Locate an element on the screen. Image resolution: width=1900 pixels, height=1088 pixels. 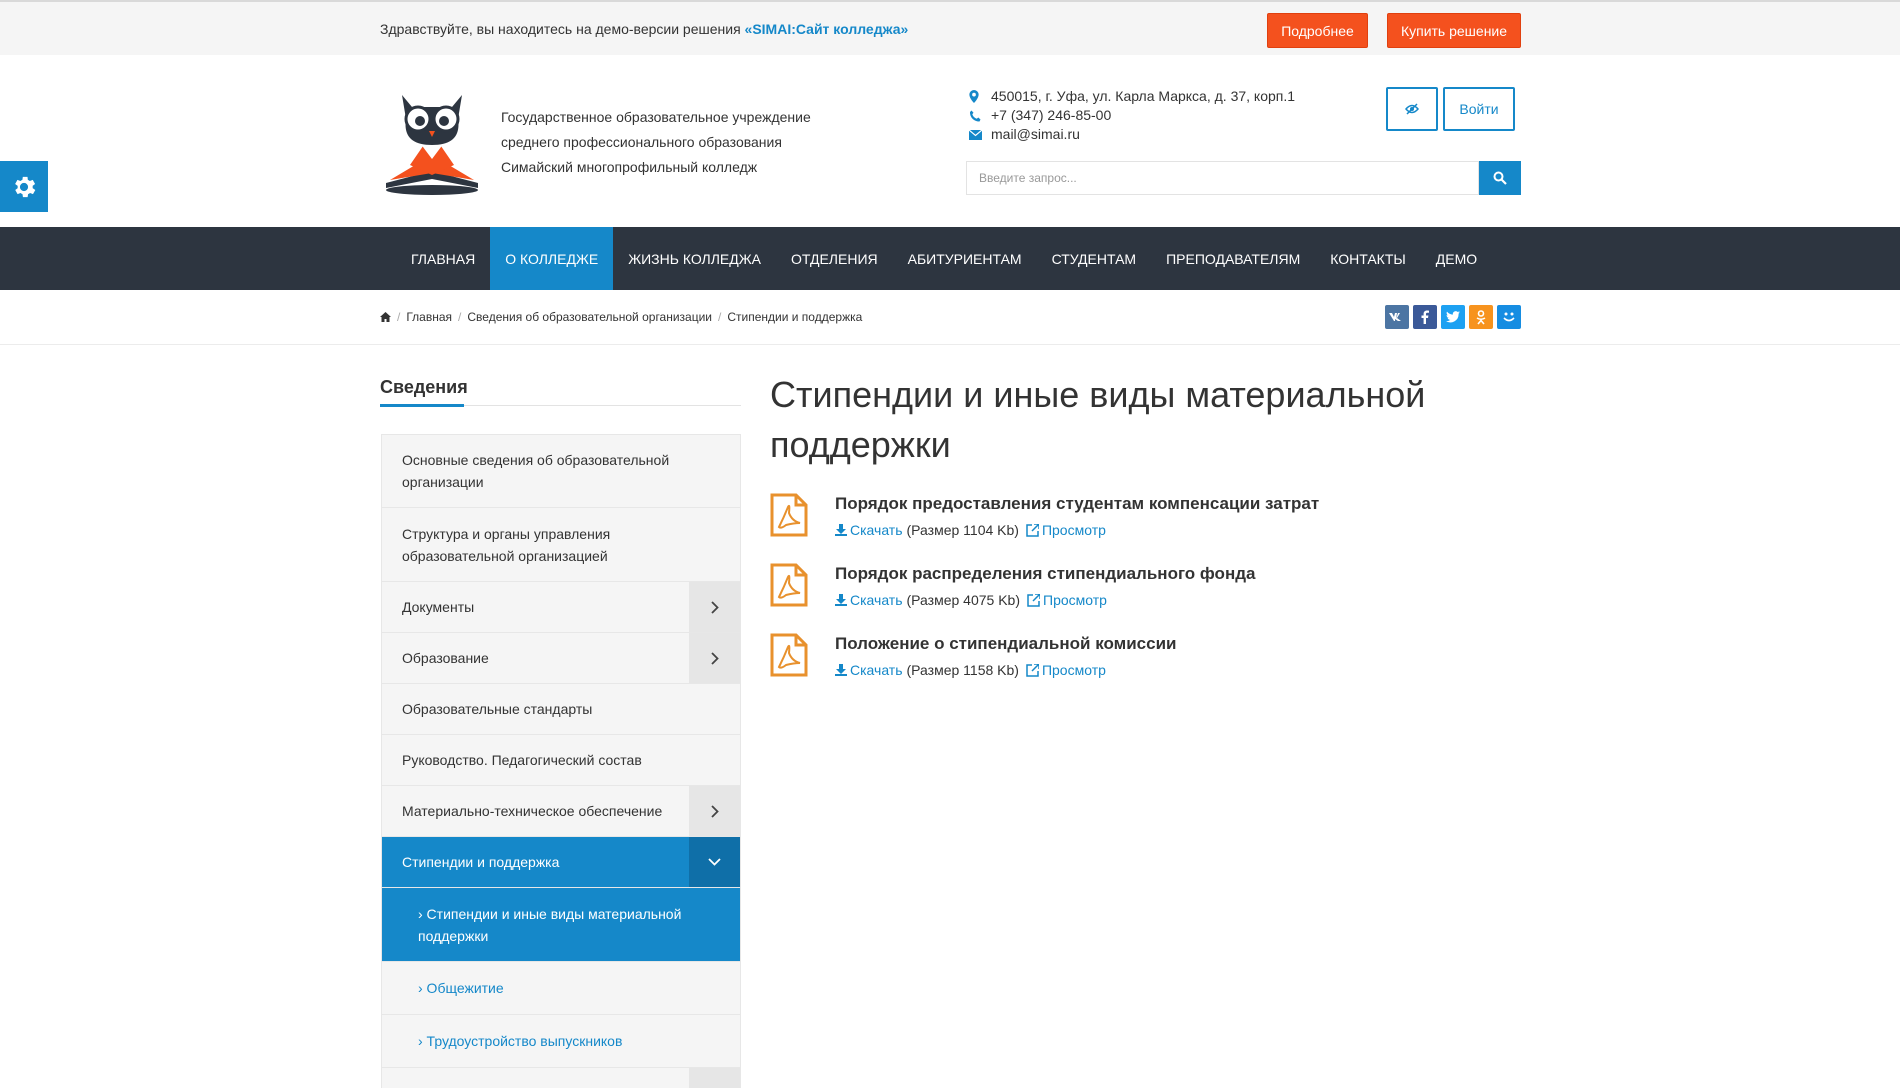
phone-text: +7 (347) 246-85-00 is located at coordinates (1051, 115).